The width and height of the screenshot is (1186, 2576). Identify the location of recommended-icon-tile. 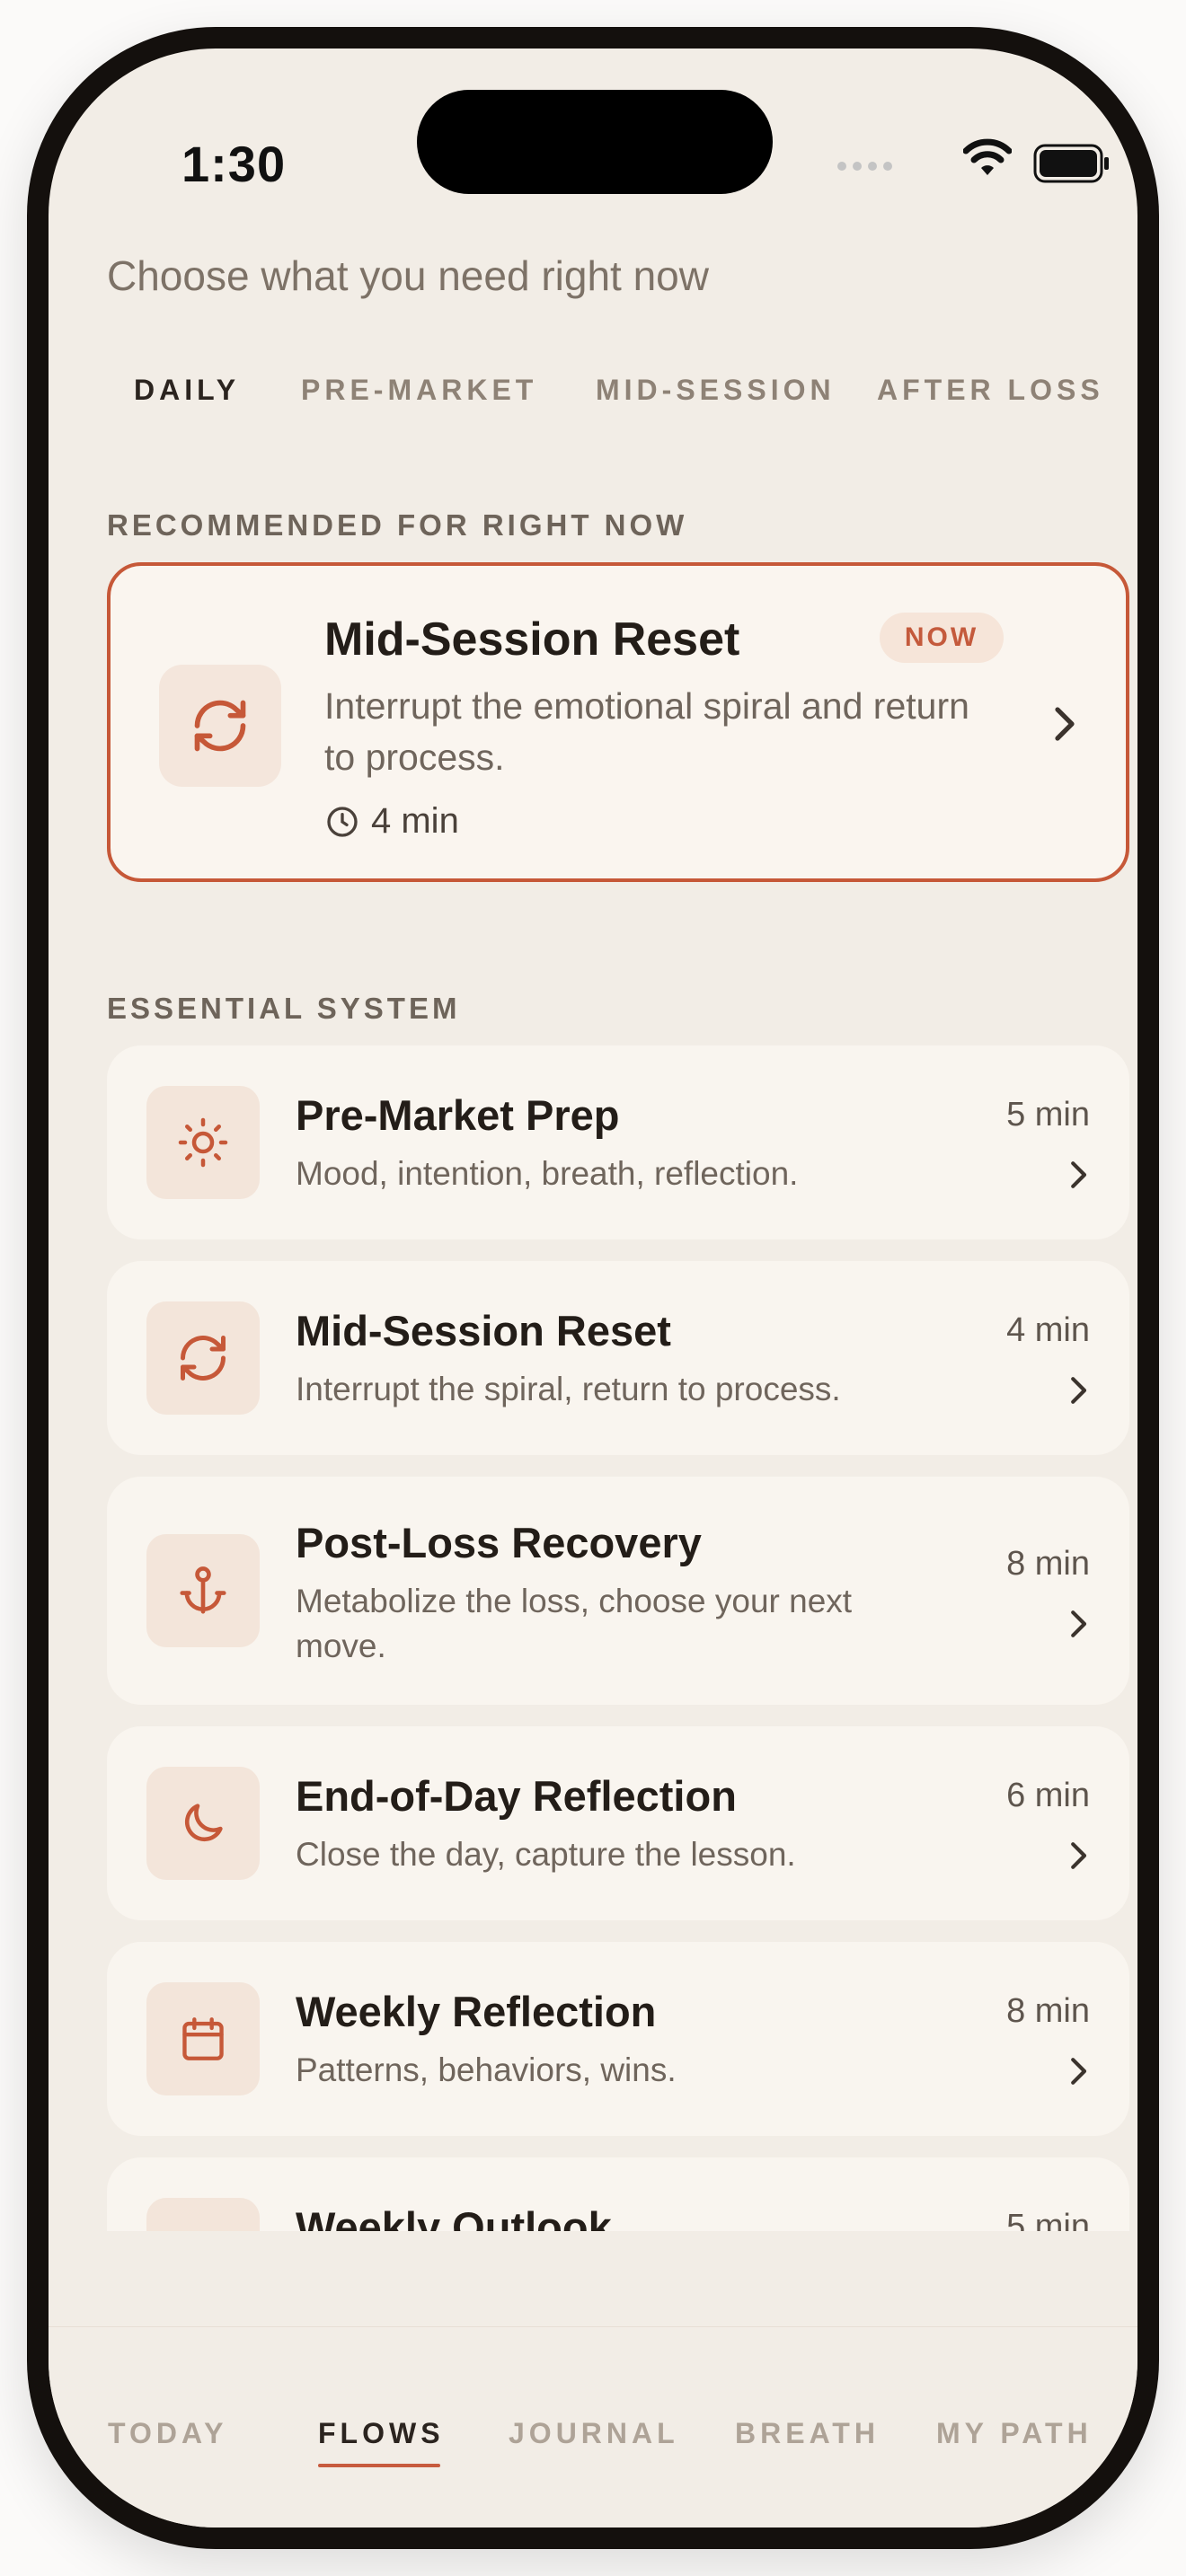
(220, 726).